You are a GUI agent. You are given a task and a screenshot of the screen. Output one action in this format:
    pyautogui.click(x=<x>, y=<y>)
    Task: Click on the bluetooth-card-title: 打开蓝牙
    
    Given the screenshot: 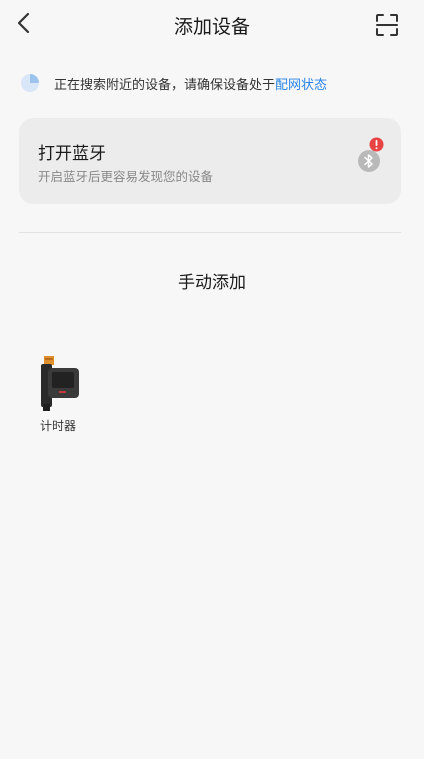 What is the action you would take?
    pyautogui.click(x=72, y=154)
    